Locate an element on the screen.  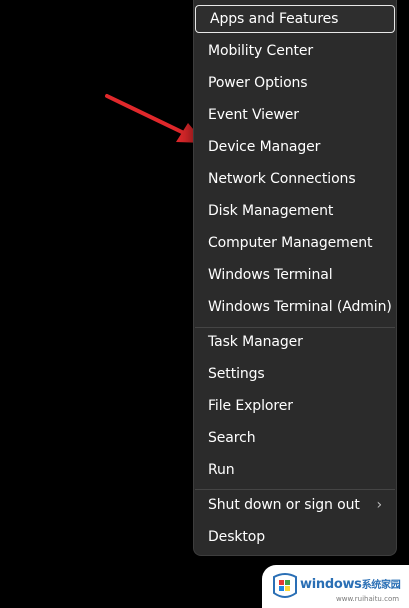
menu-item-network: Network Connections is located at coordinates (295, 179).